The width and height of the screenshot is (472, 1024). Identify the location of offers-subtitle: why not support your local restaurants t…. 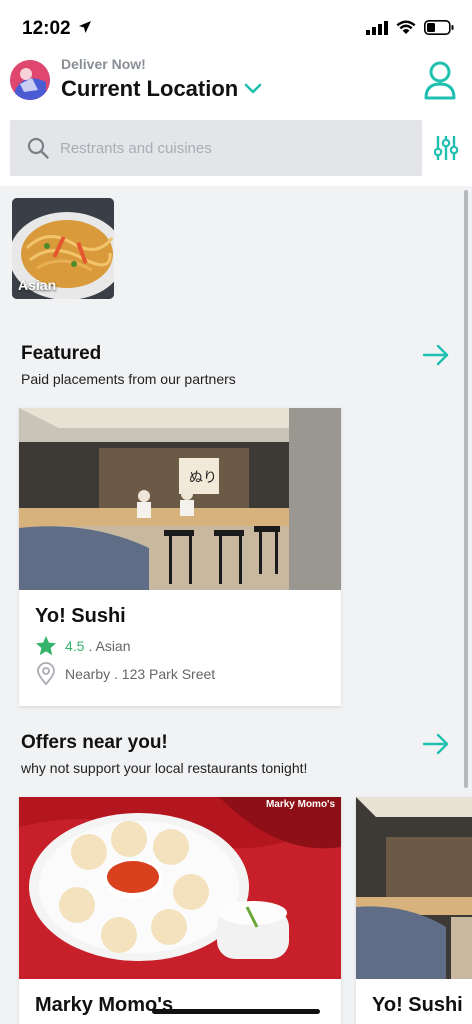
(164, 768).